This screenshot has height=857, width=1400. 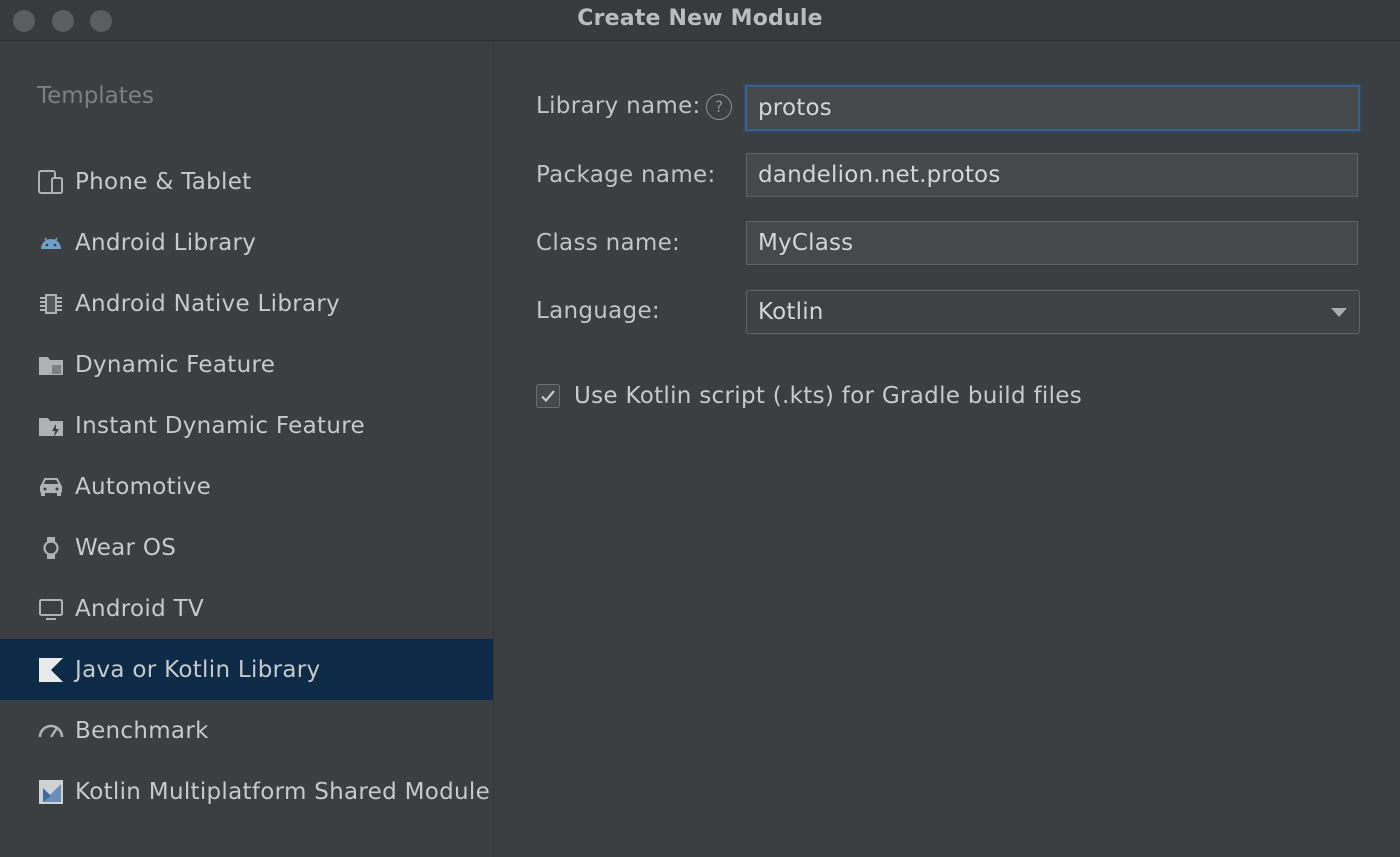 I want to click on class-name-label: Class name:, so click(x=608, y=243).